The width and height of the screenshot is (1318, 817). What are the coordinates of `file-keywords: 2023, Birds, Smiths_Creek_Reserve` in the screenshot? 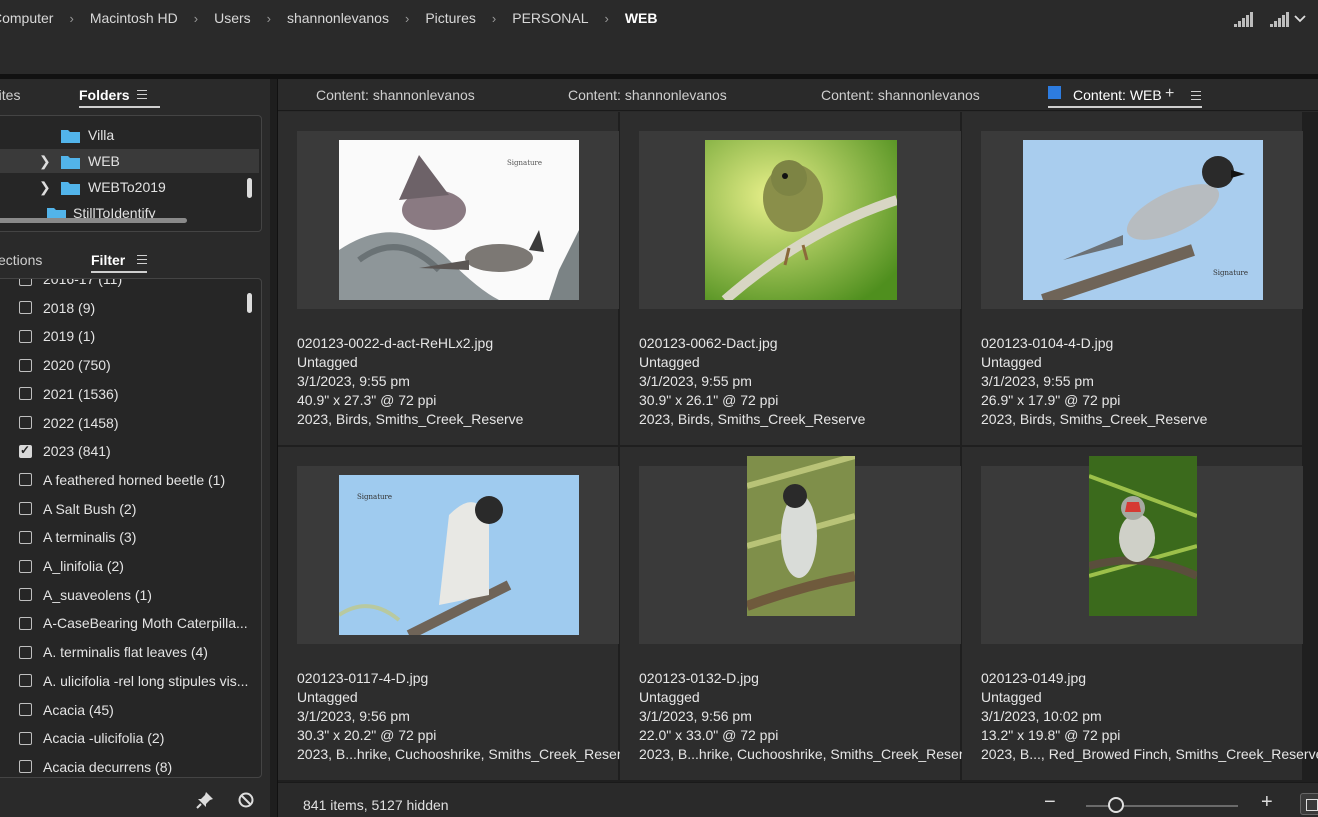 It's located at (1094, 419).